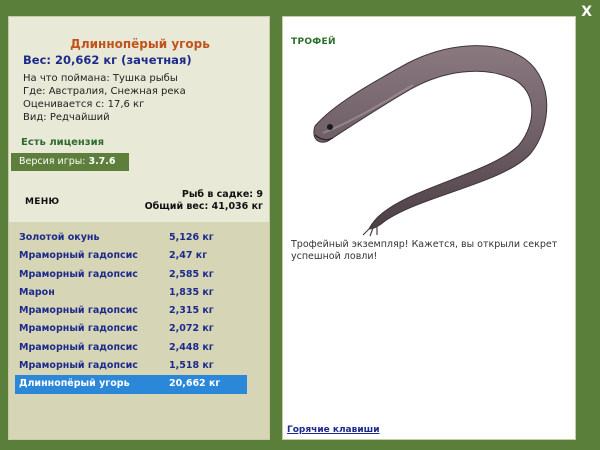 The width and height of the screenshot is (600, 450). Describe the element at coordinates (191, 347) in the screenshot. I see `catch-weight: 2,448 кг` at that location.